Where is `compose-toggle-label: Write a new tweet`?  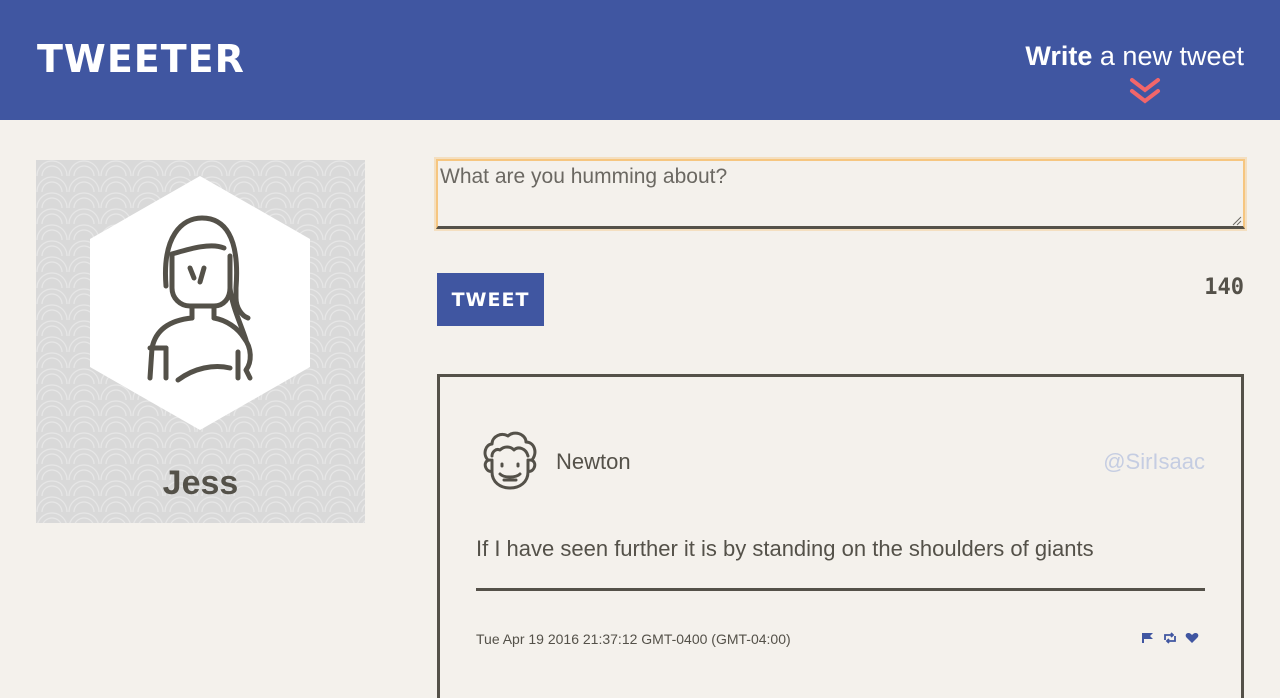 compose-toggle-label: Write a new tweet is located at coordinates (1134, 56).